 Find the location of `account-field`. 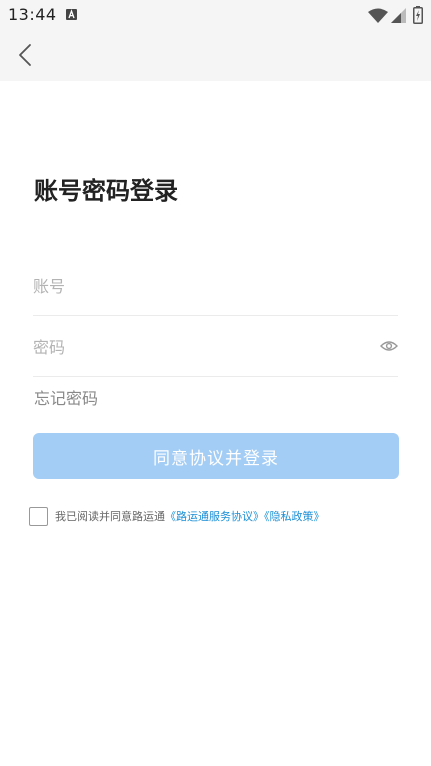

account-field is located at coordinates (215, 286).